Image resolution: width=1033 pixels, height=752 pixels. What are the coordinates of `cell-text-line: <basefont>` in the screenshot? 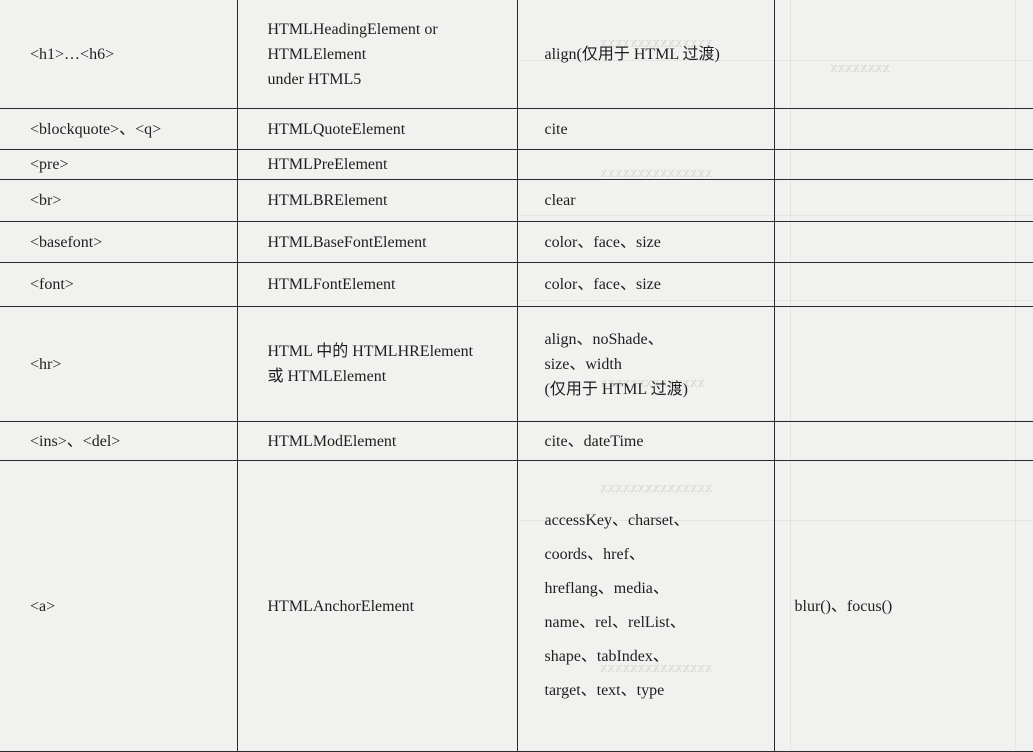 It's located at (133, 242).